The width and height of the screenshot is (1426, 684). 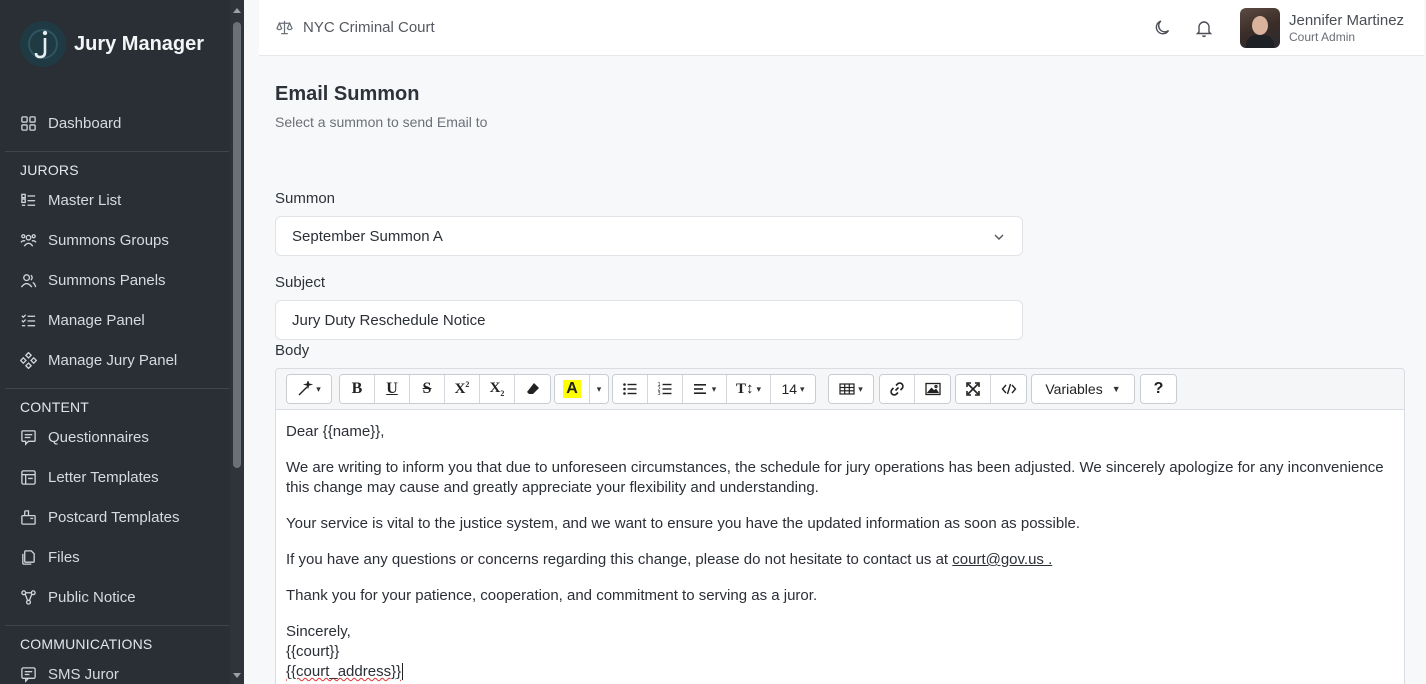 What do you see at coordinates (28, 517) in the screenshot?
I see `postcard-icon` at bounding box center [28, 517].